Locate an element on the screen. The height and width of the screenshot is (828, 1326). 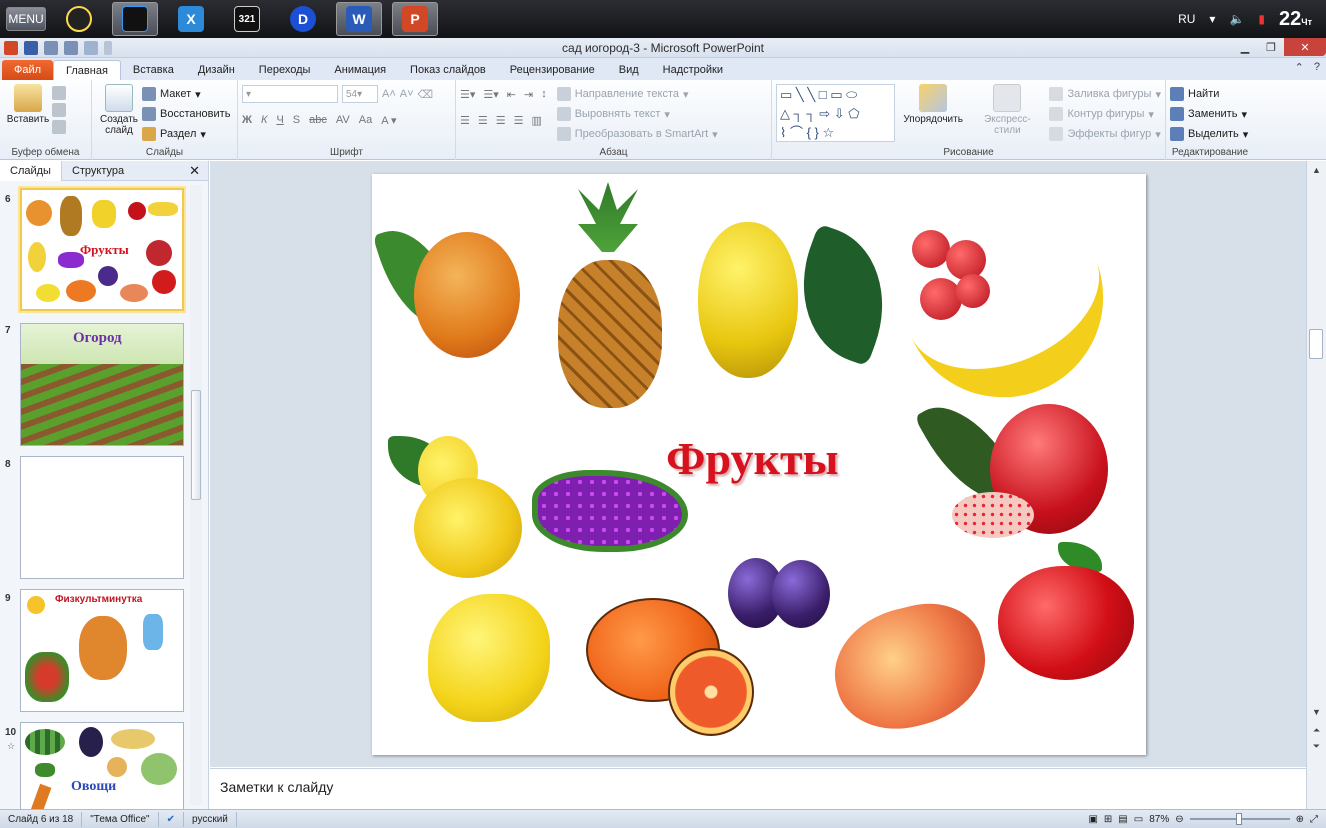
font-name-combo: ▾ is located at coordinates (290, 94).